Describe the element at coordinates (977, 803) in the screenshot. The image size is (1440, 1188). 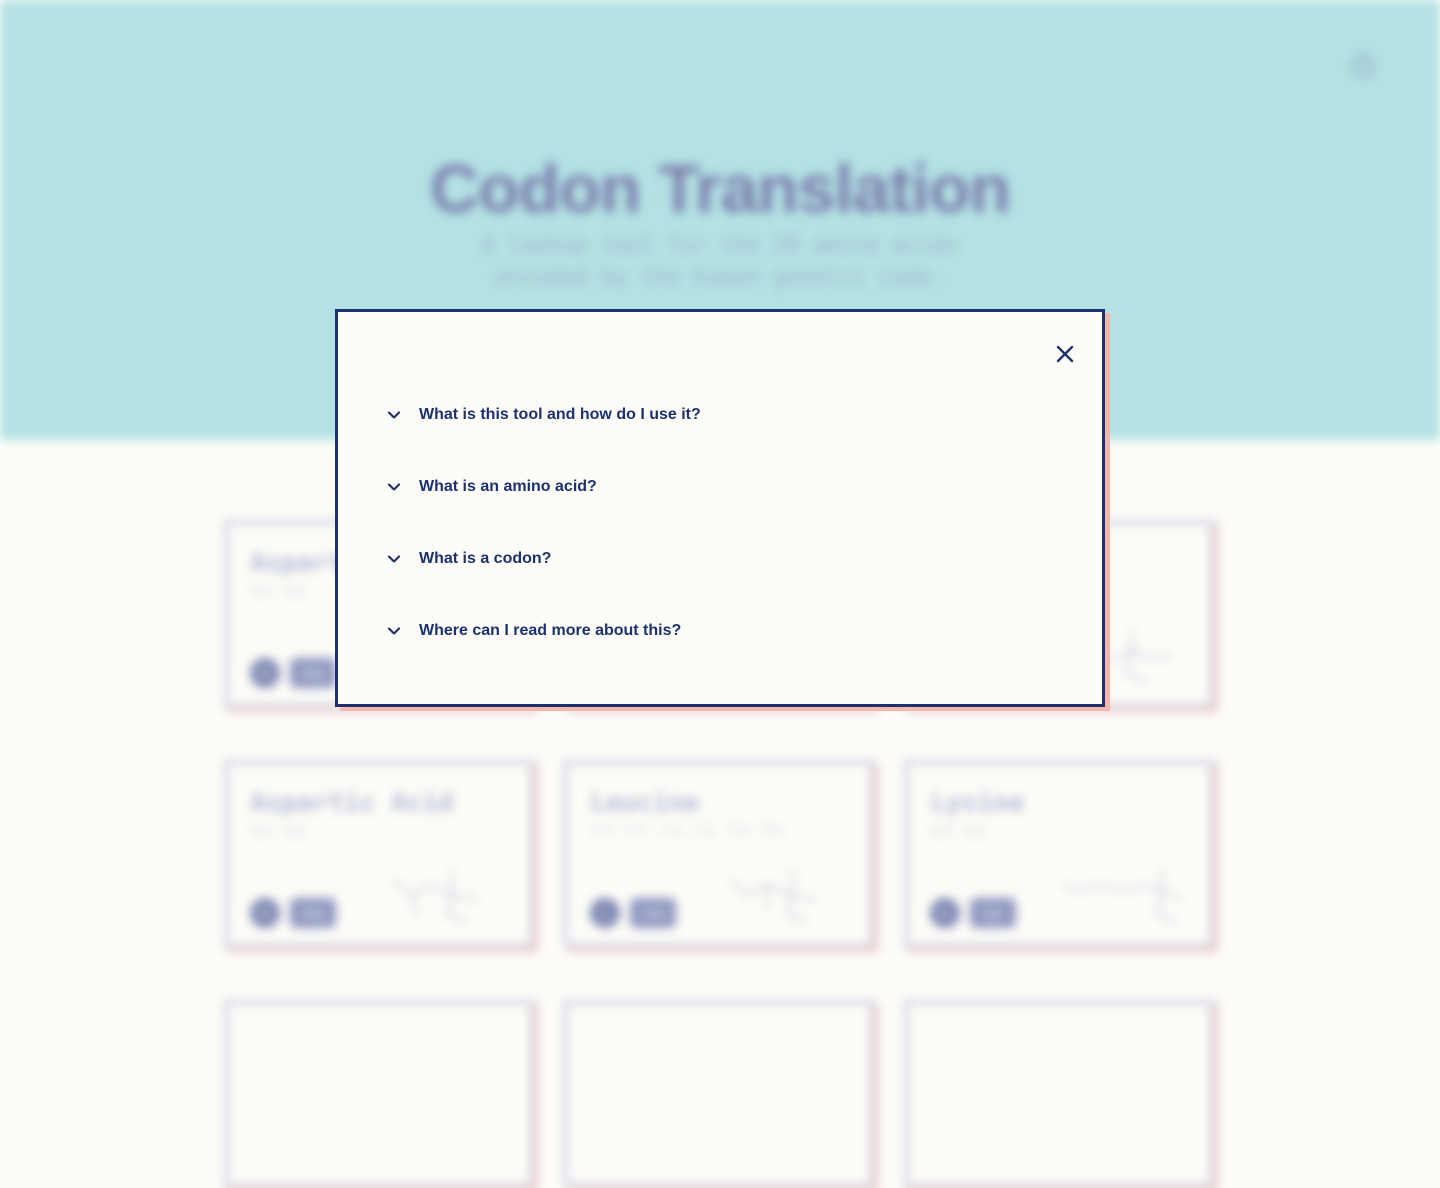
I see `card-name: Lysine` at that location.